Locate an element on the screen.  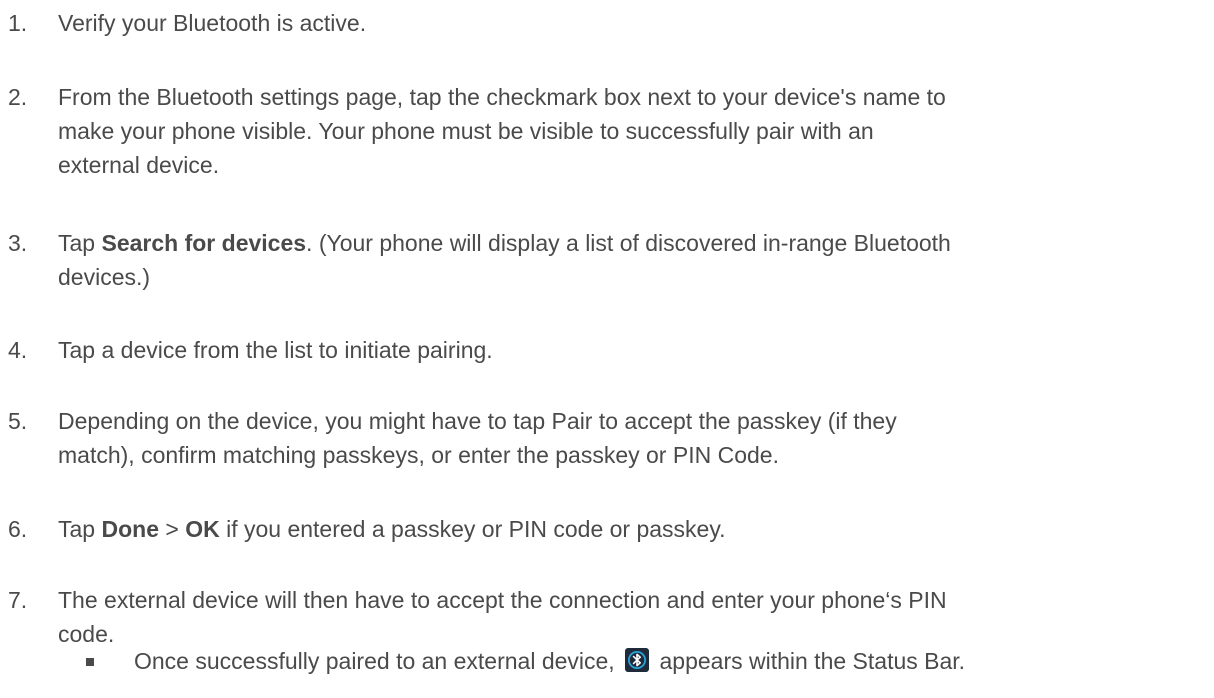
step-number: 6. is located at coordinates (18, 529).